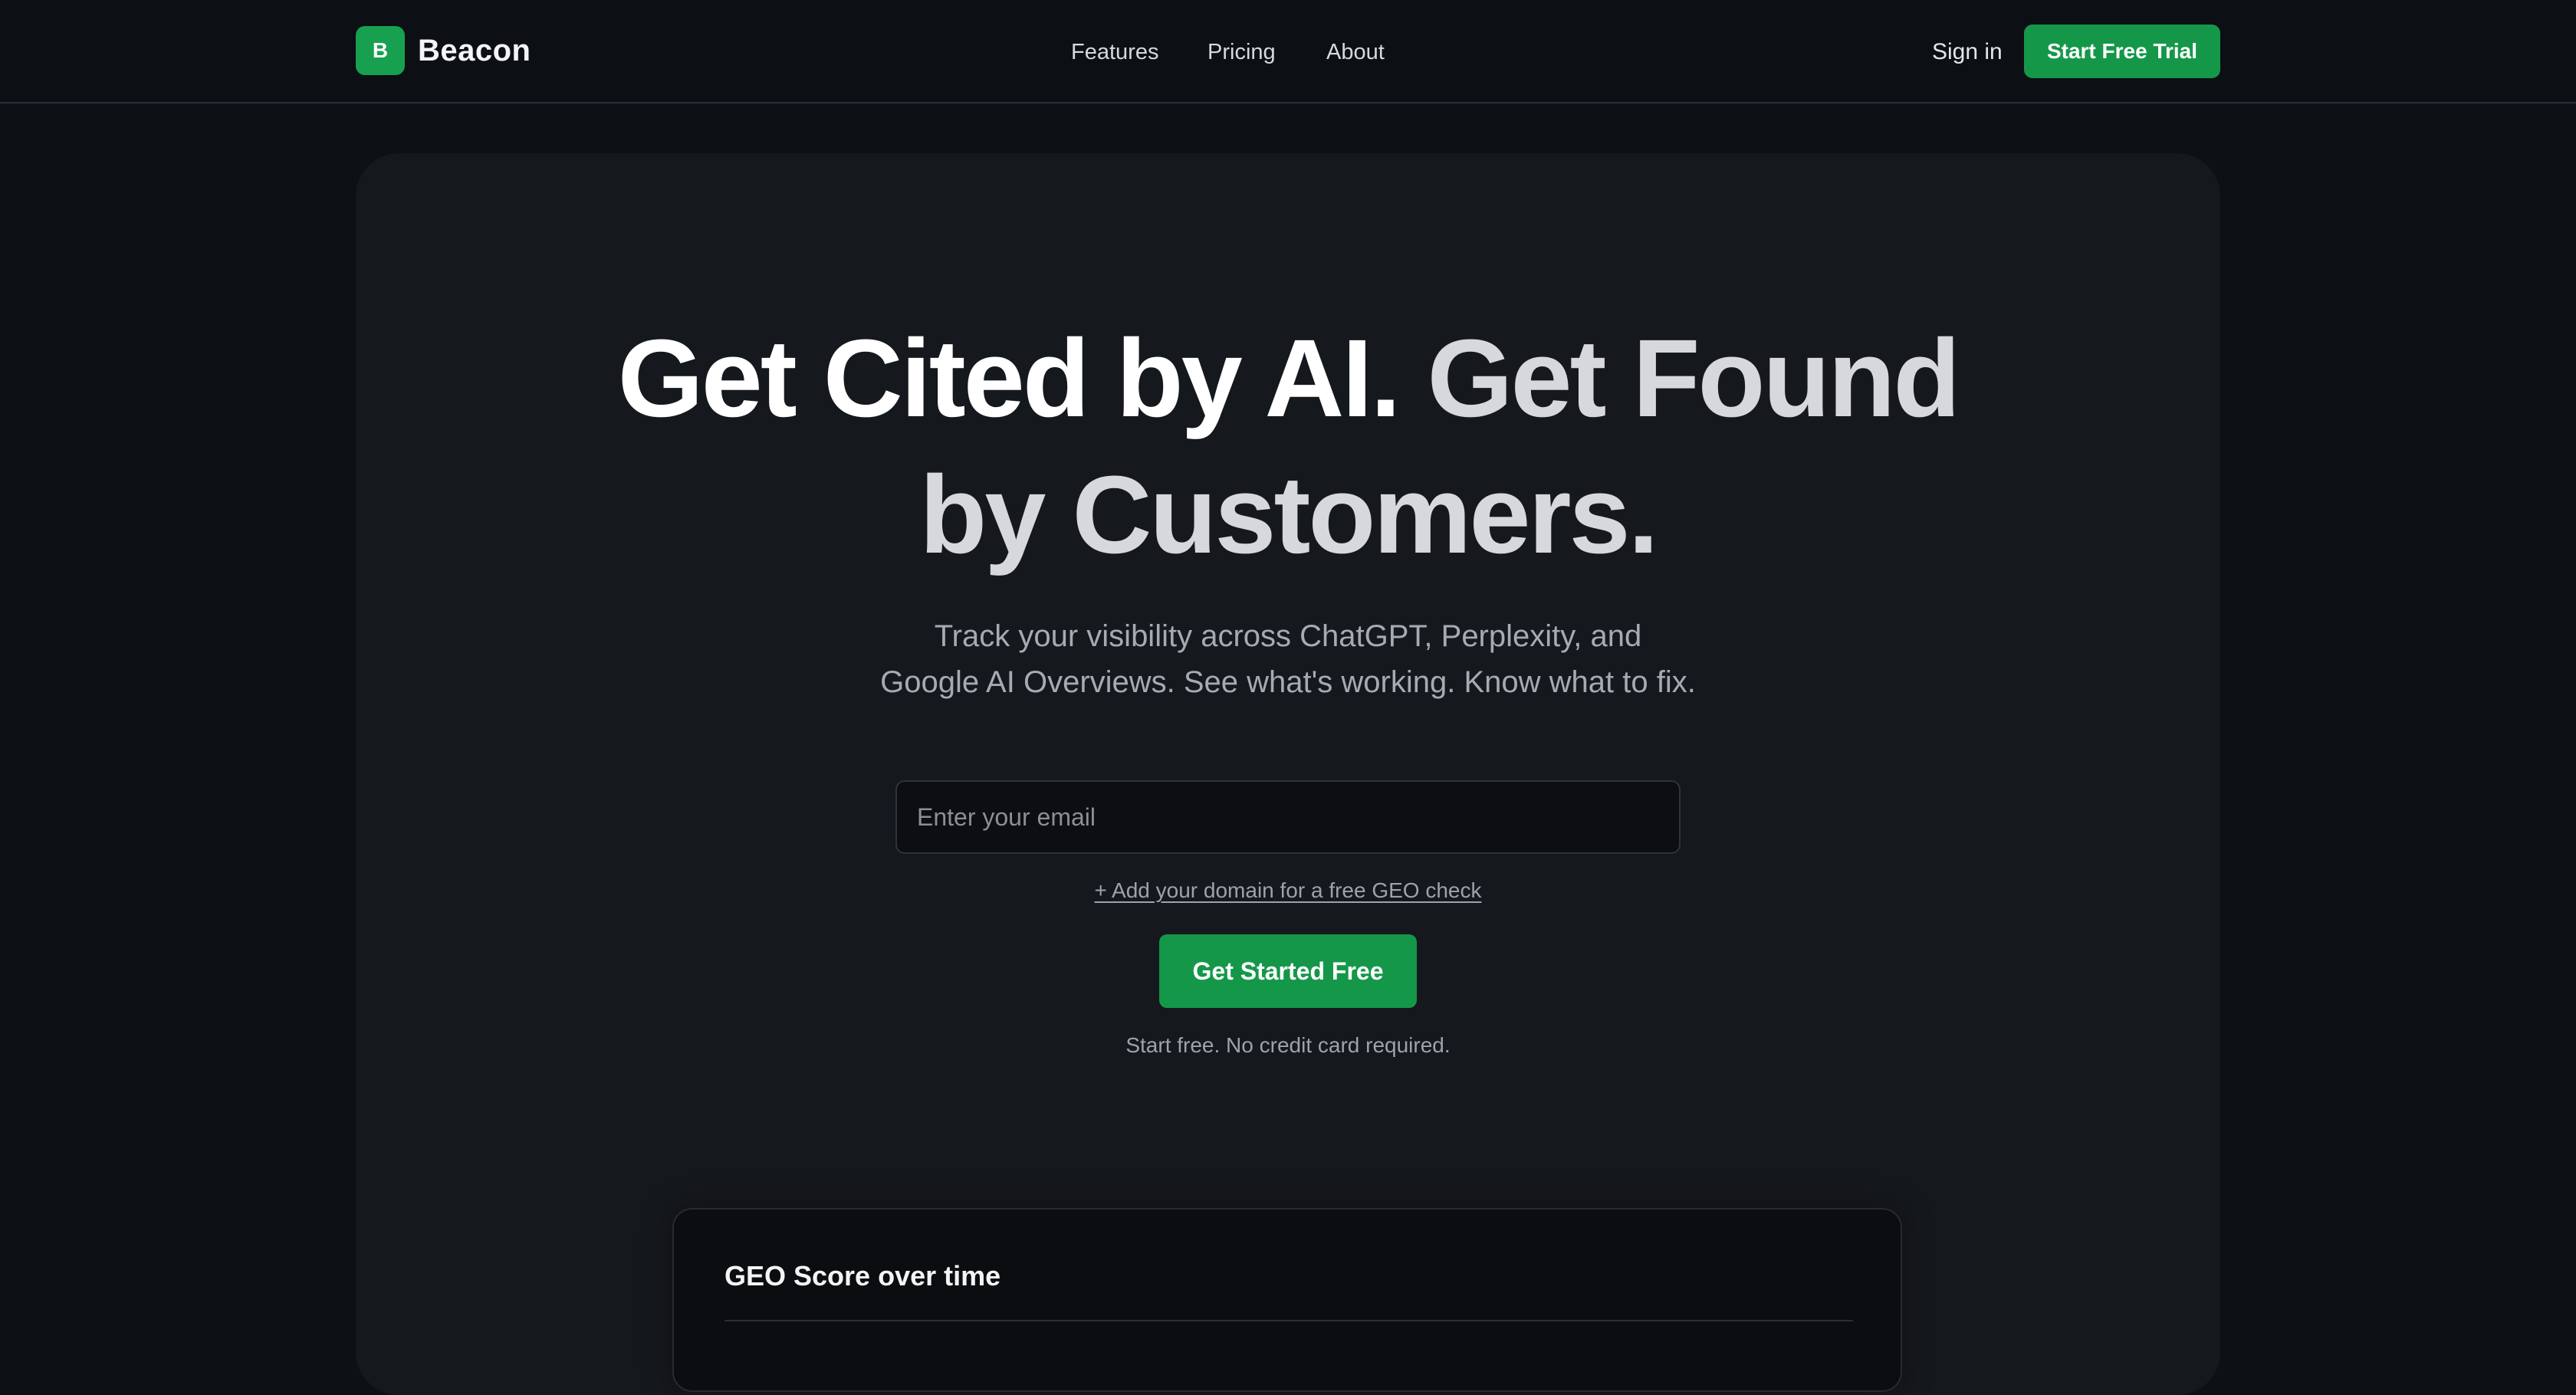 This screenshot has height=1395, width=2576. I want to click on nav-link-features: Features, so click(1114, 53).